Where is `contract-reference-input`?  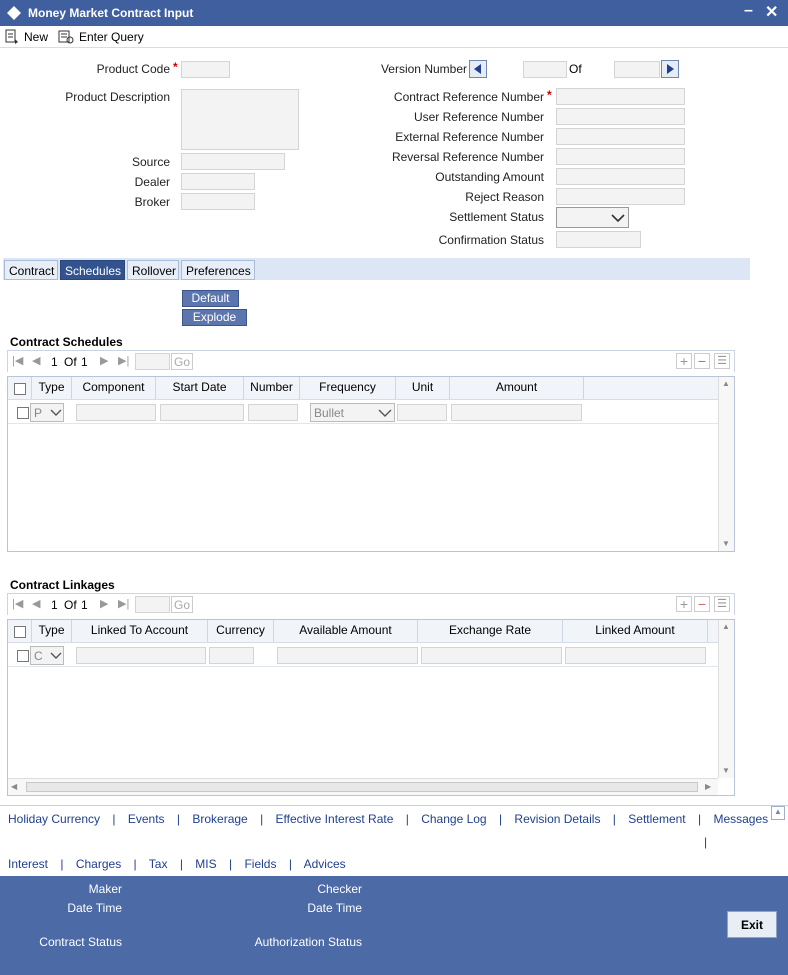
contract-reference-input is located at coordinates (620, 96).